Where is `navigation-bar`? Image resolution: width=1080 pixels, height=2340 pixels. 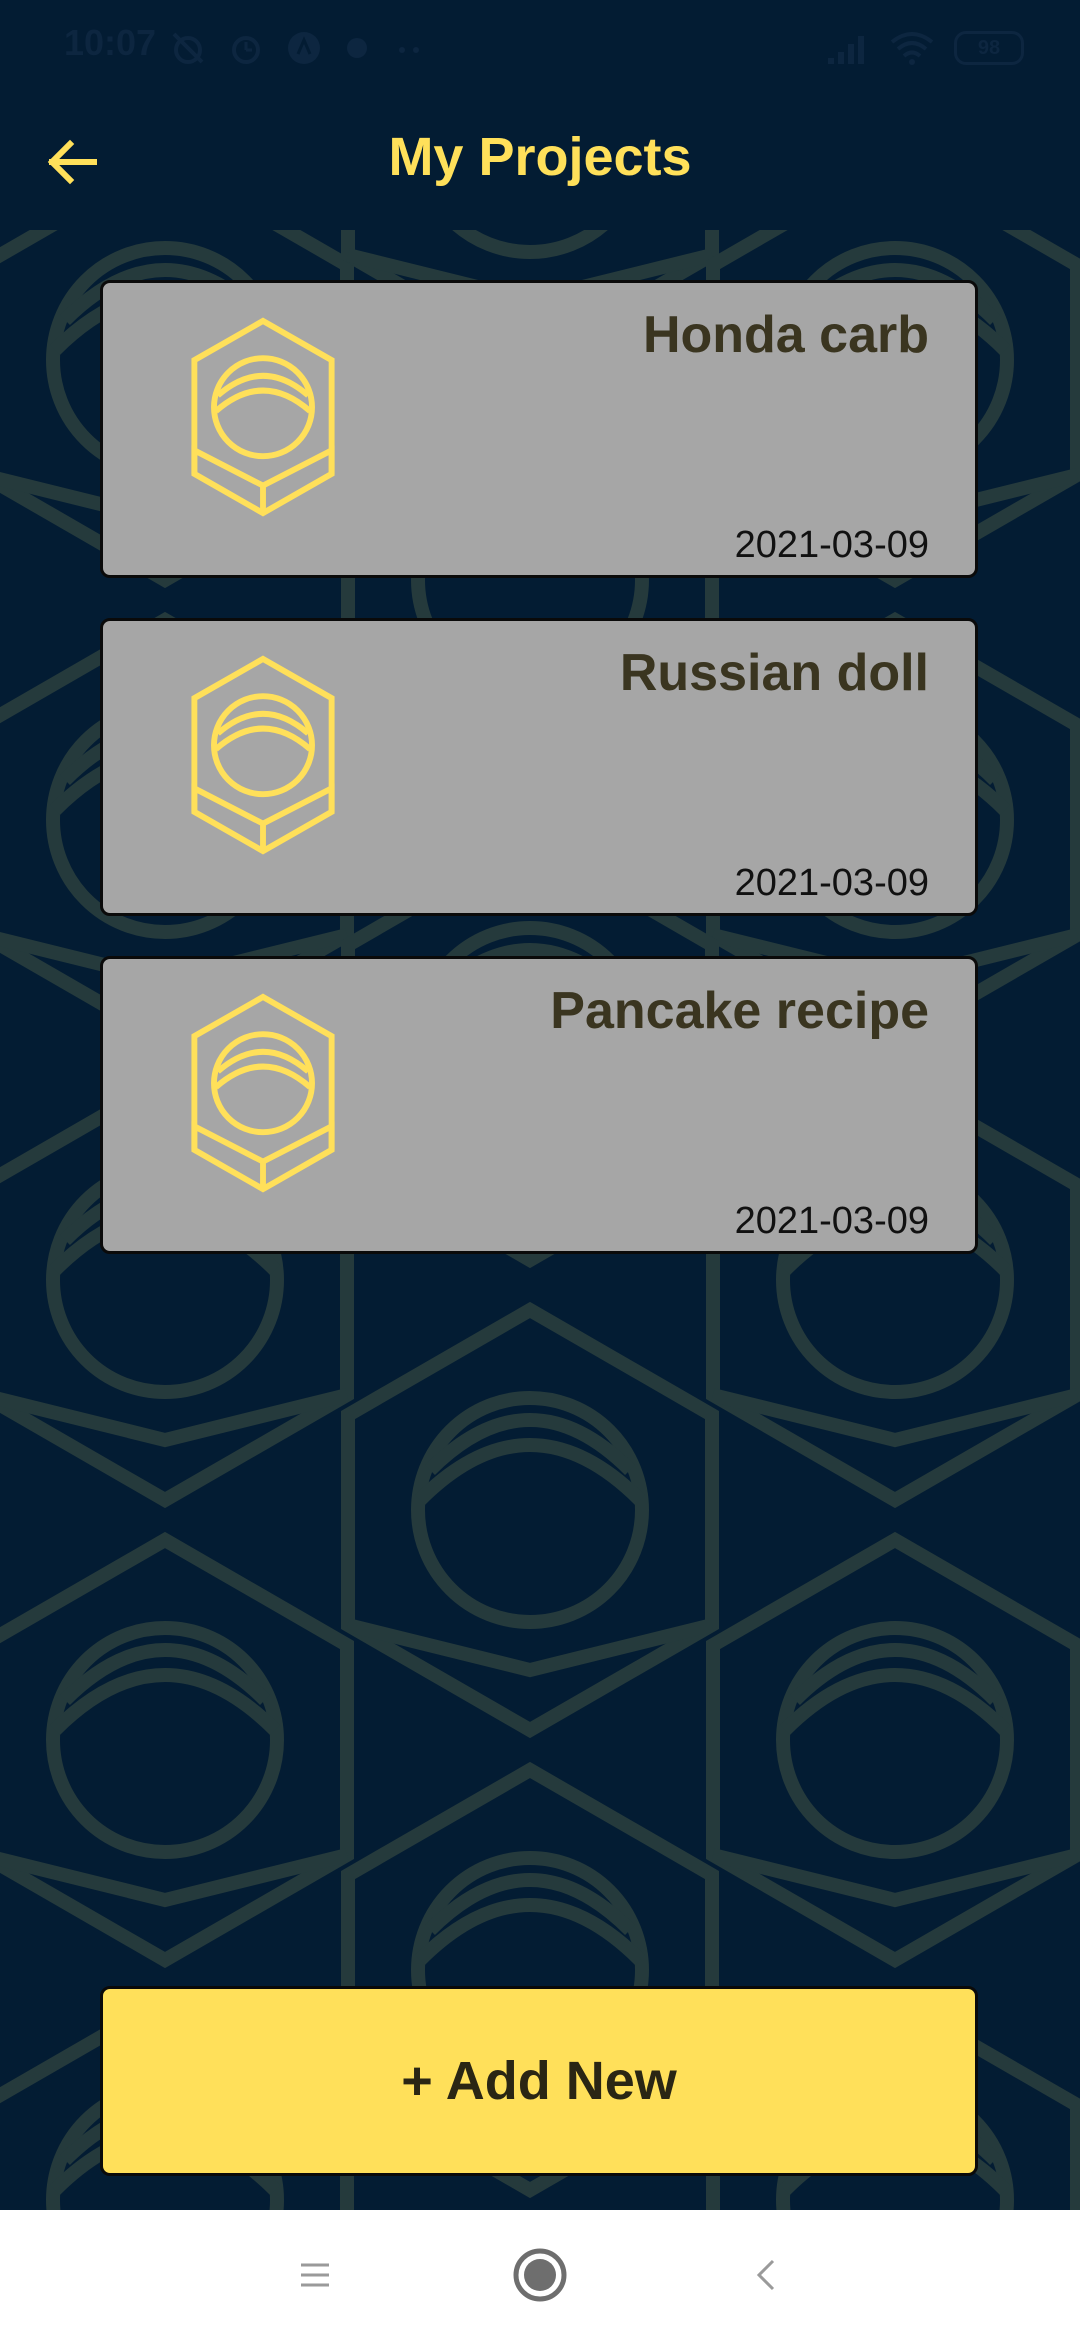
navigation-bar is located at coordinates (540, 2275).